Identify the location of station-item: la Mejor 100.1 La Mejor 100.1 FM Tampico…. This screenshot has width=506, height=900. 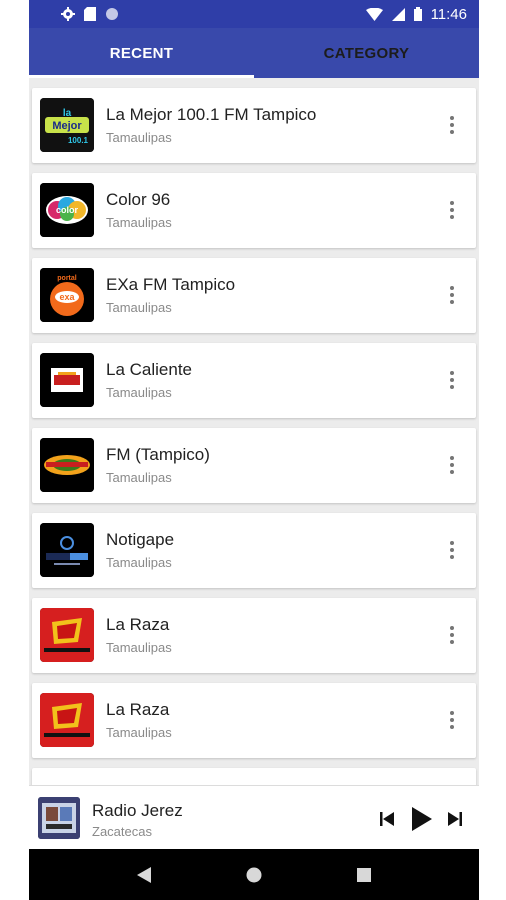
(254, 125).